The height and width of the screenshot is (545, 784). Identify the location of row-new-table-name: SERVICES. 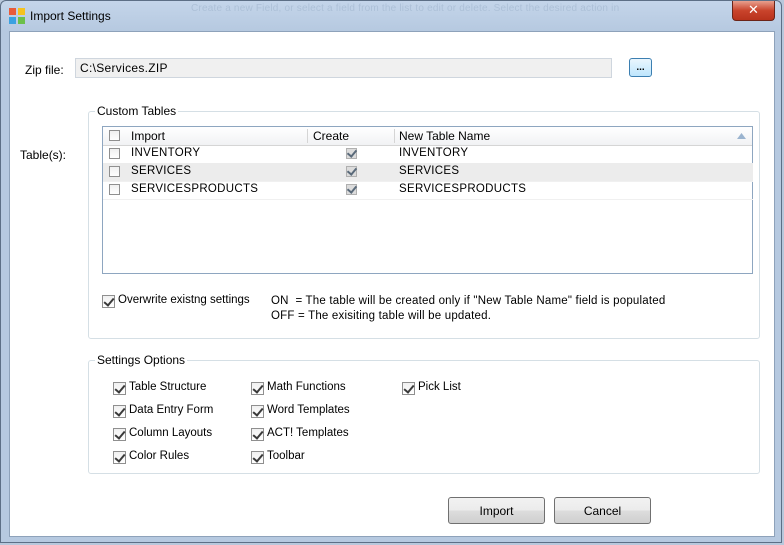
(429, 171).